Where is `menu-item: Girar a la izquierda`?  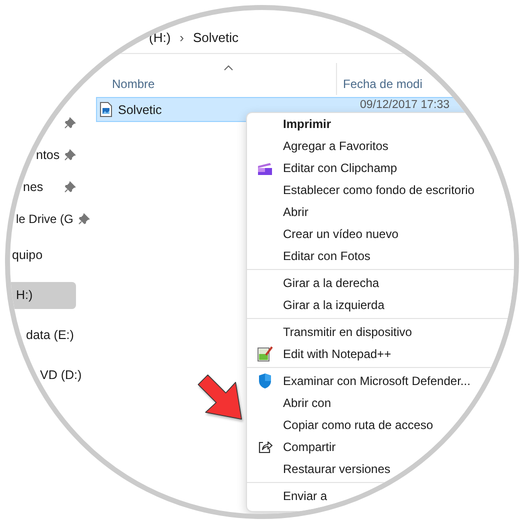
menu-item: Girar a la izquierda is located at coordinates (380, 305).